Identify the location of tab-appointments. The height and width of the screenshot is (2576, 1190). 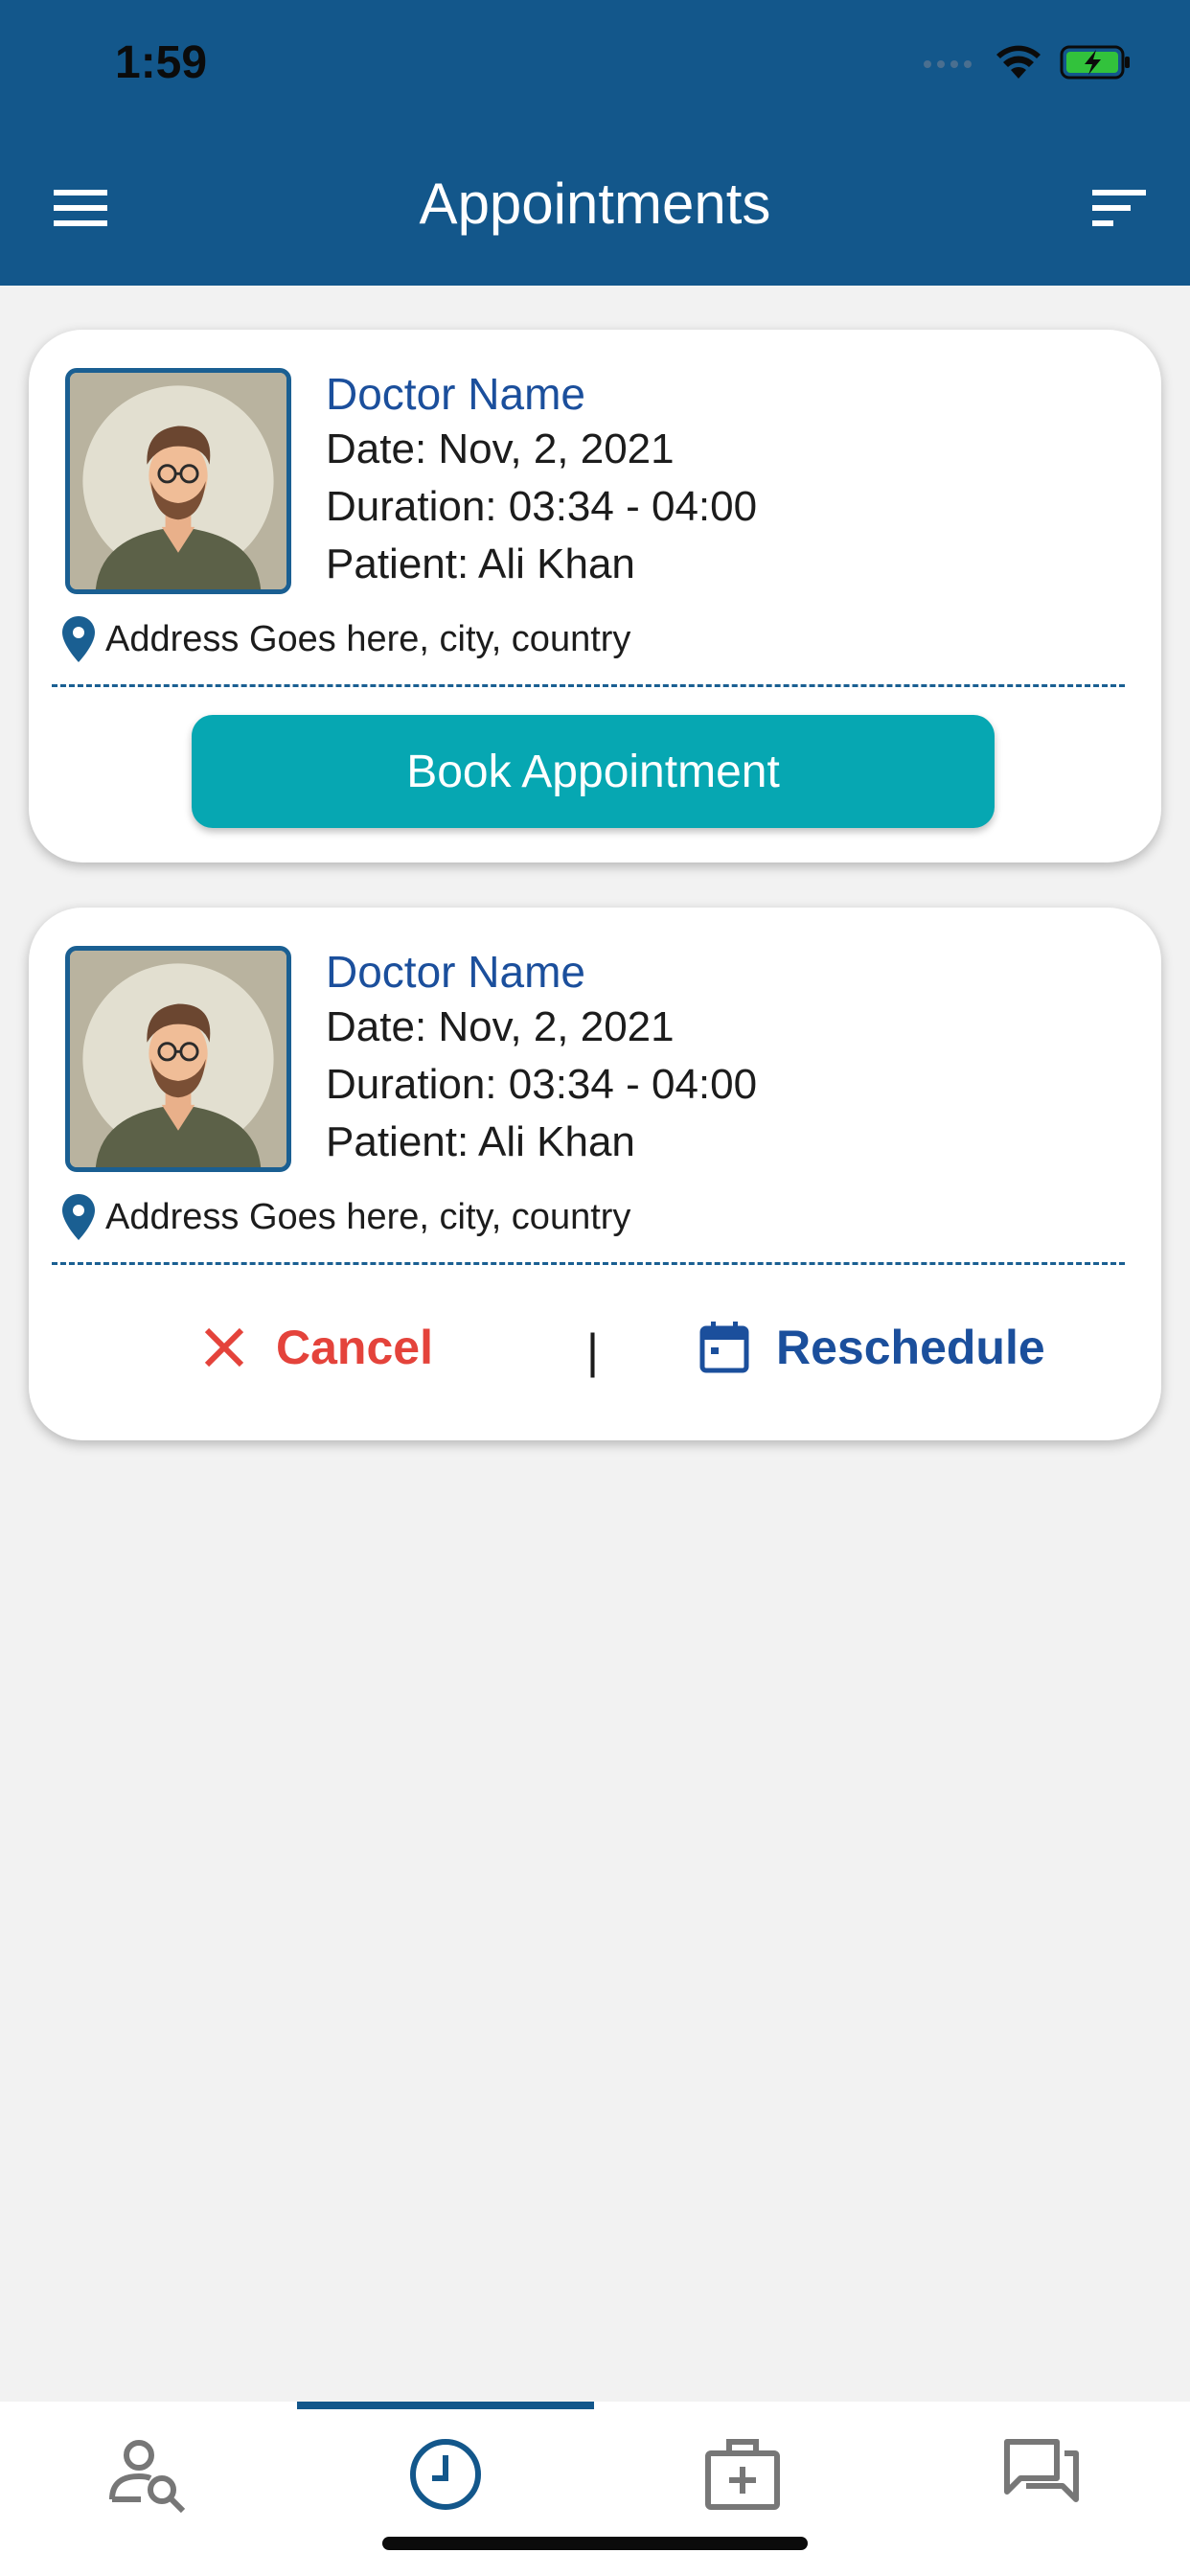
(445, 2484).